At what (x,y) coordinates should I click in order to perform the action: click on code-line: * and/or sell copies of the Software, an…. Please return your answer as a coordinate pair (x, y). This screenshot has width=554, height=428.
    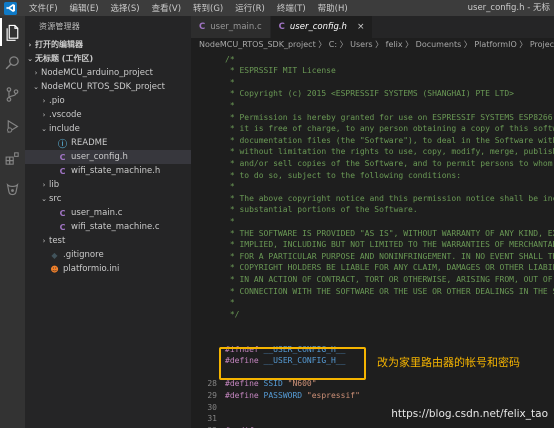
    Looking at the image, I should click on (372, 163).